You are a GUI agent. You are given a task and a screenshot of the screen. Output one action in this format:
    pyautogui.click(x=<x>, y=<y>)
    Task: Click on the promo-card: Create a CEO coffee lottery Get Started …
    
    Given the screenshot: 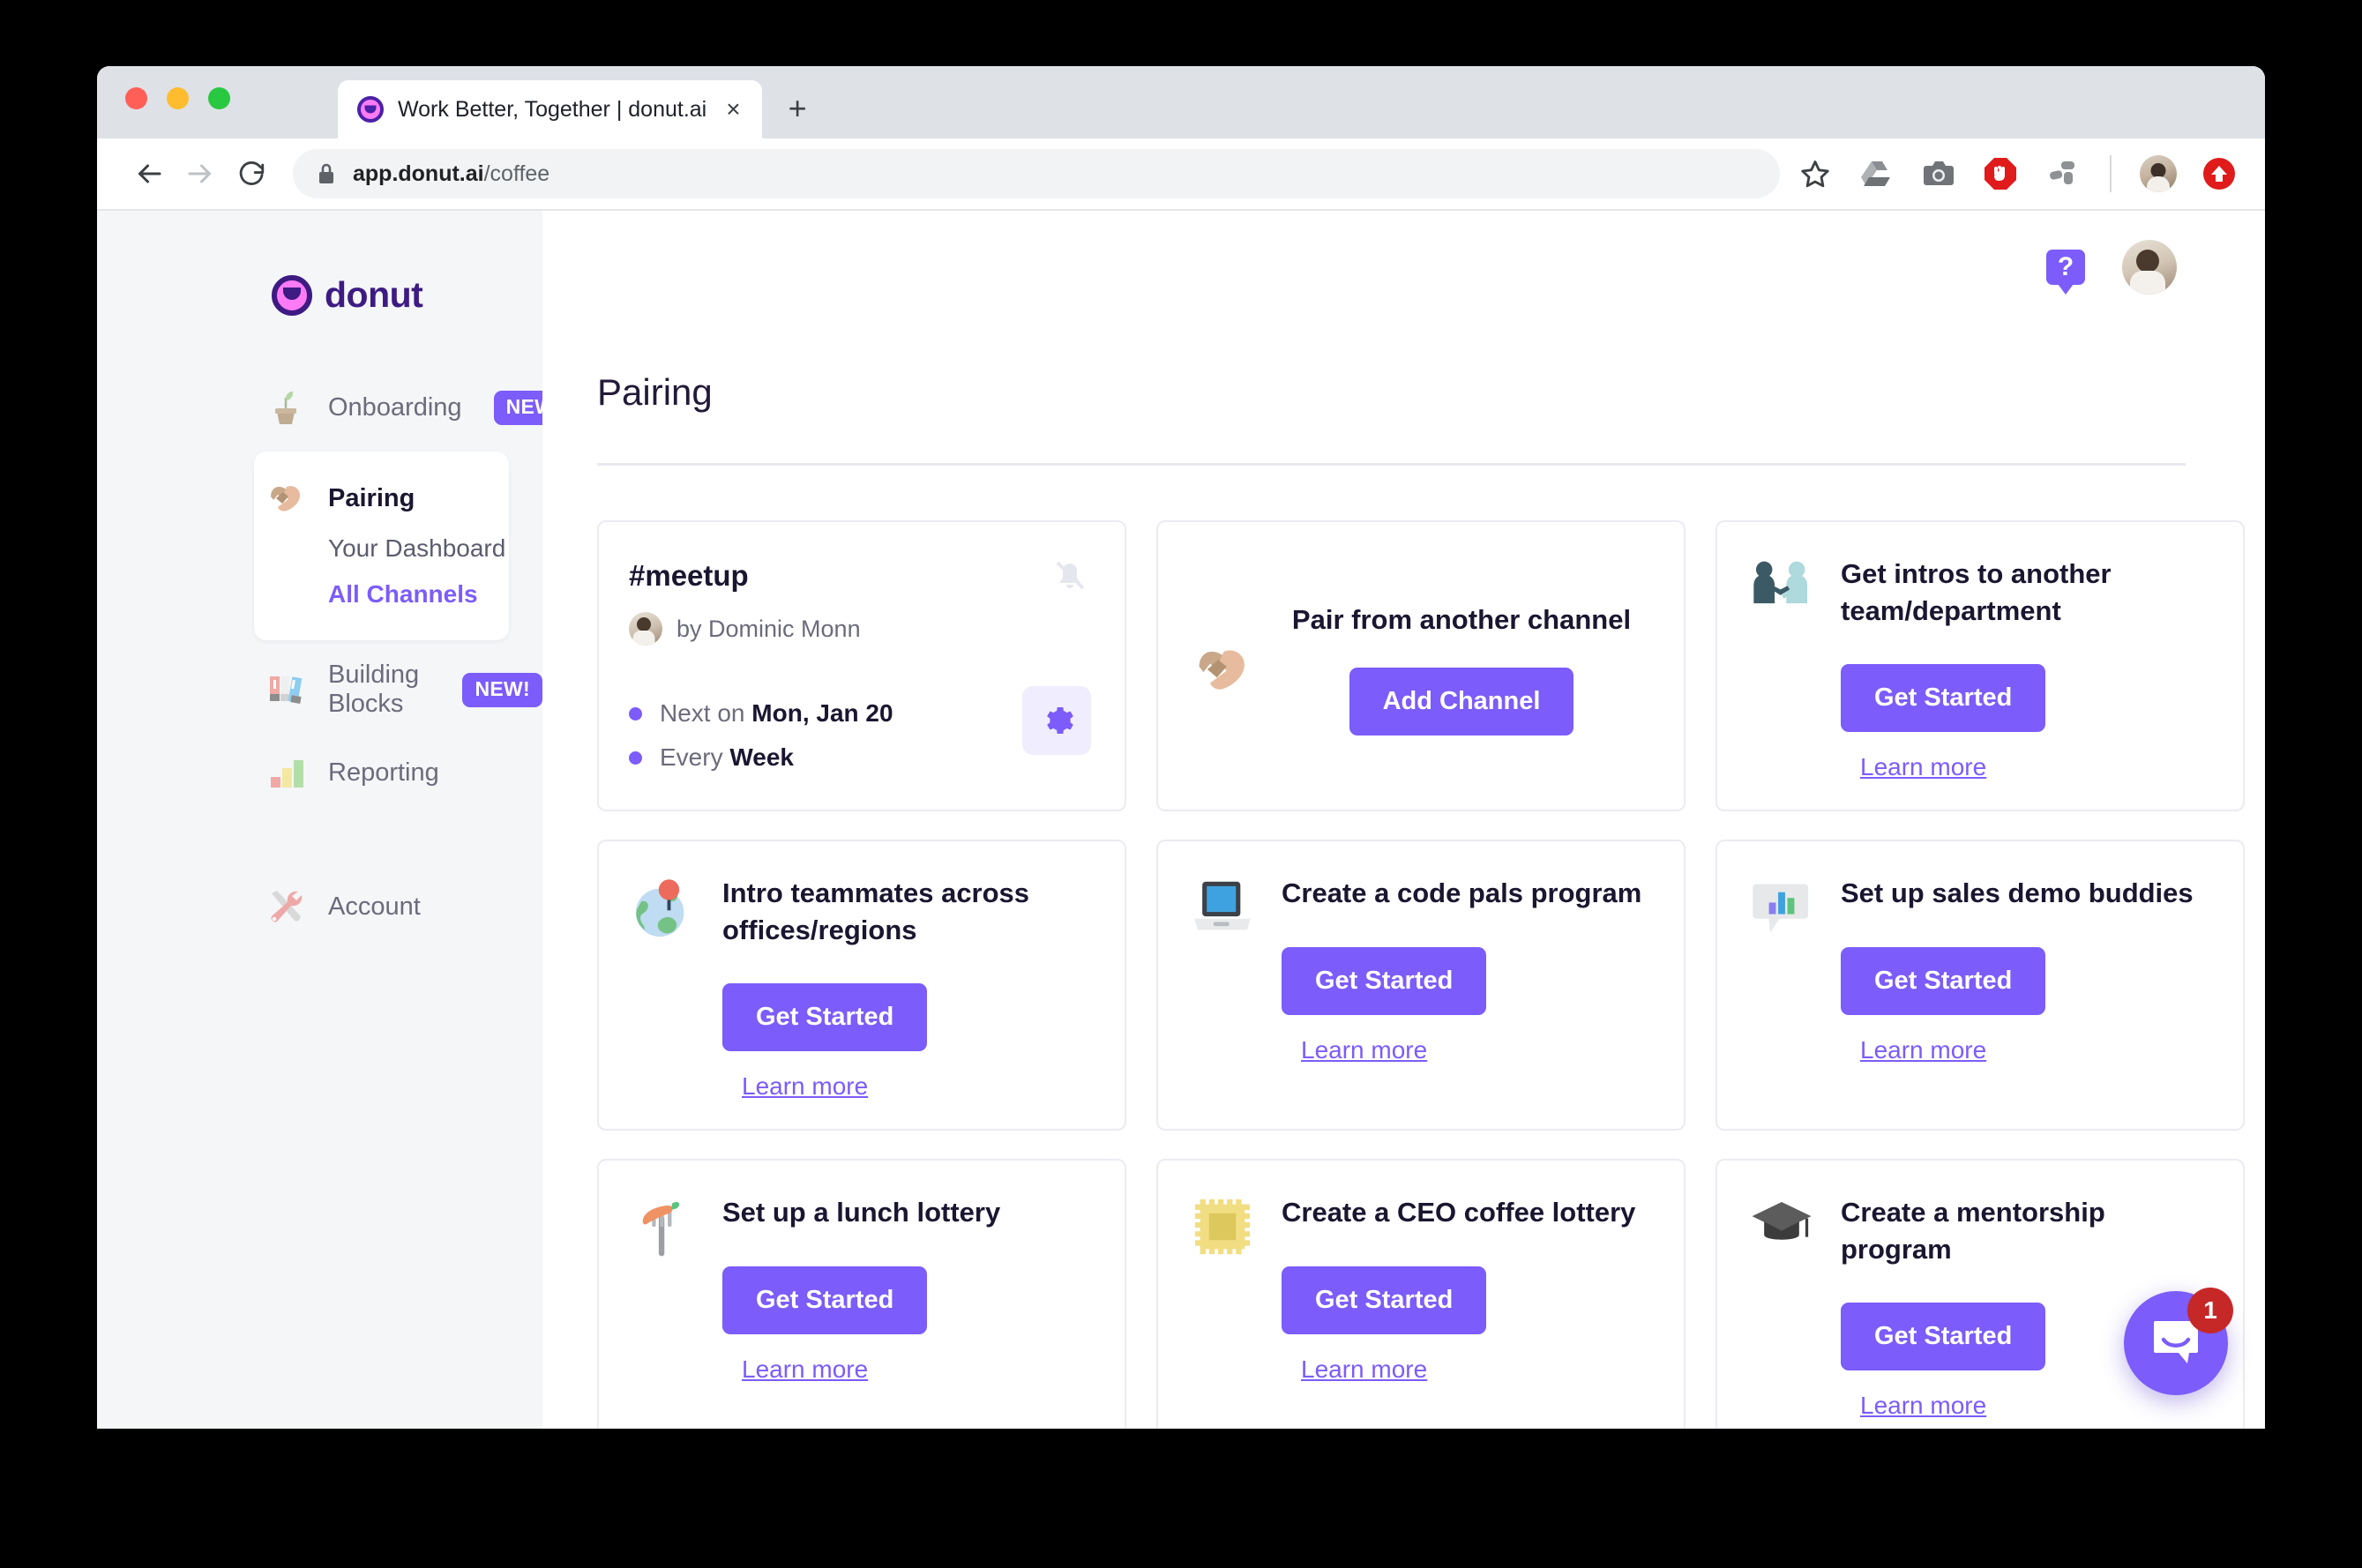 What is the action you would take?
    pyautogui.click(x=1421, y=1294)
    